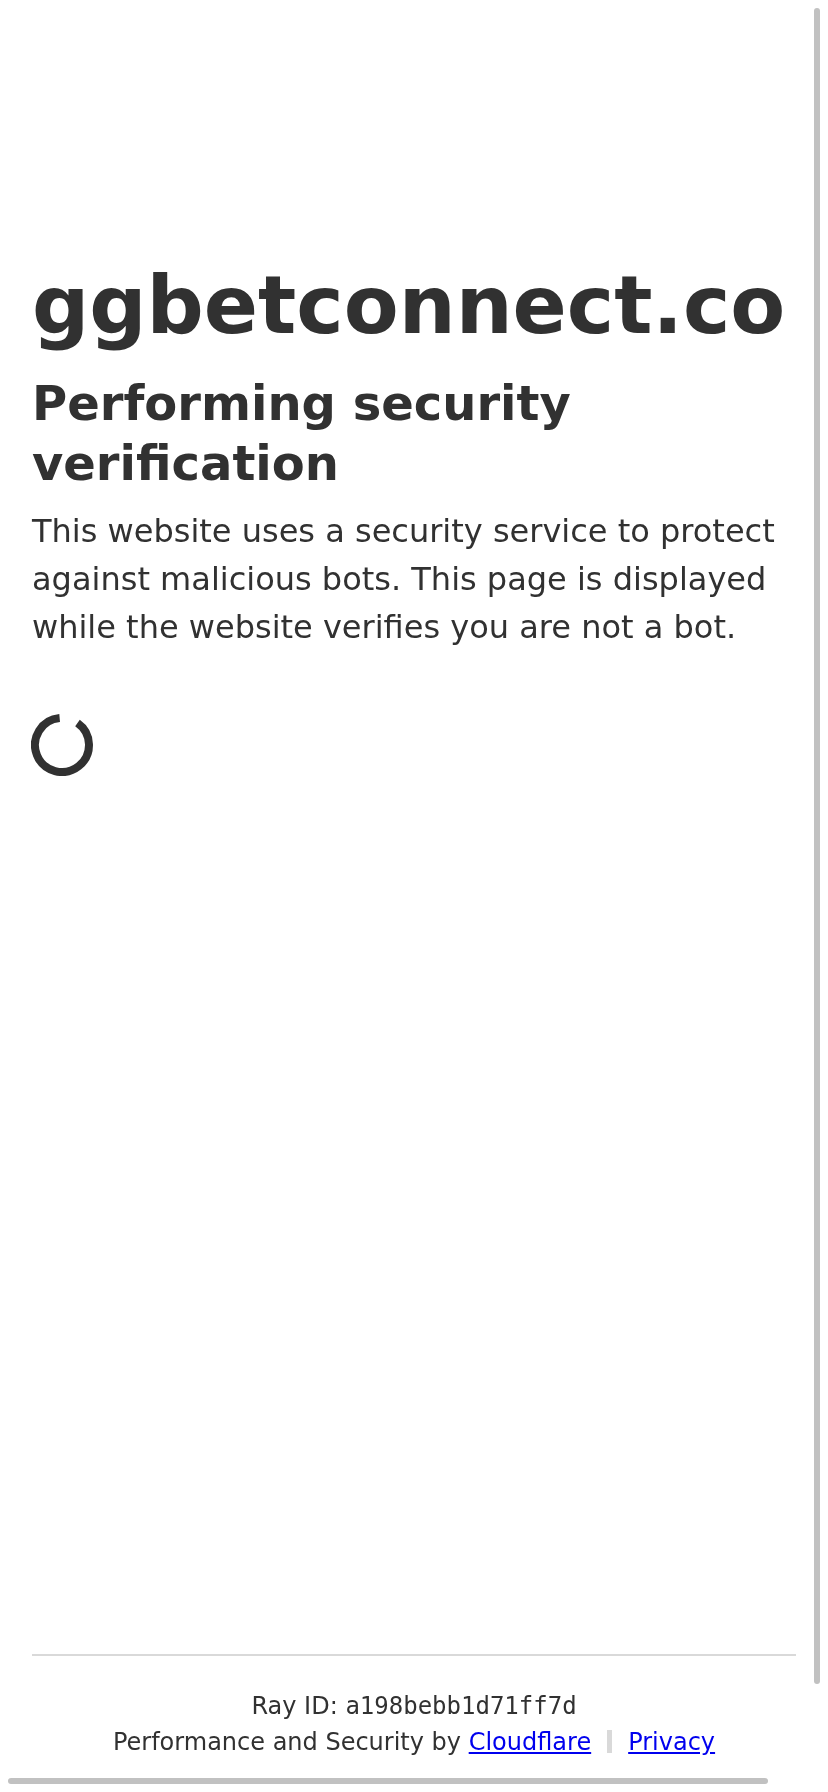 The width and height of the screenshot is (828, 1792). I want to click on link-separator, so click(610, 1741).